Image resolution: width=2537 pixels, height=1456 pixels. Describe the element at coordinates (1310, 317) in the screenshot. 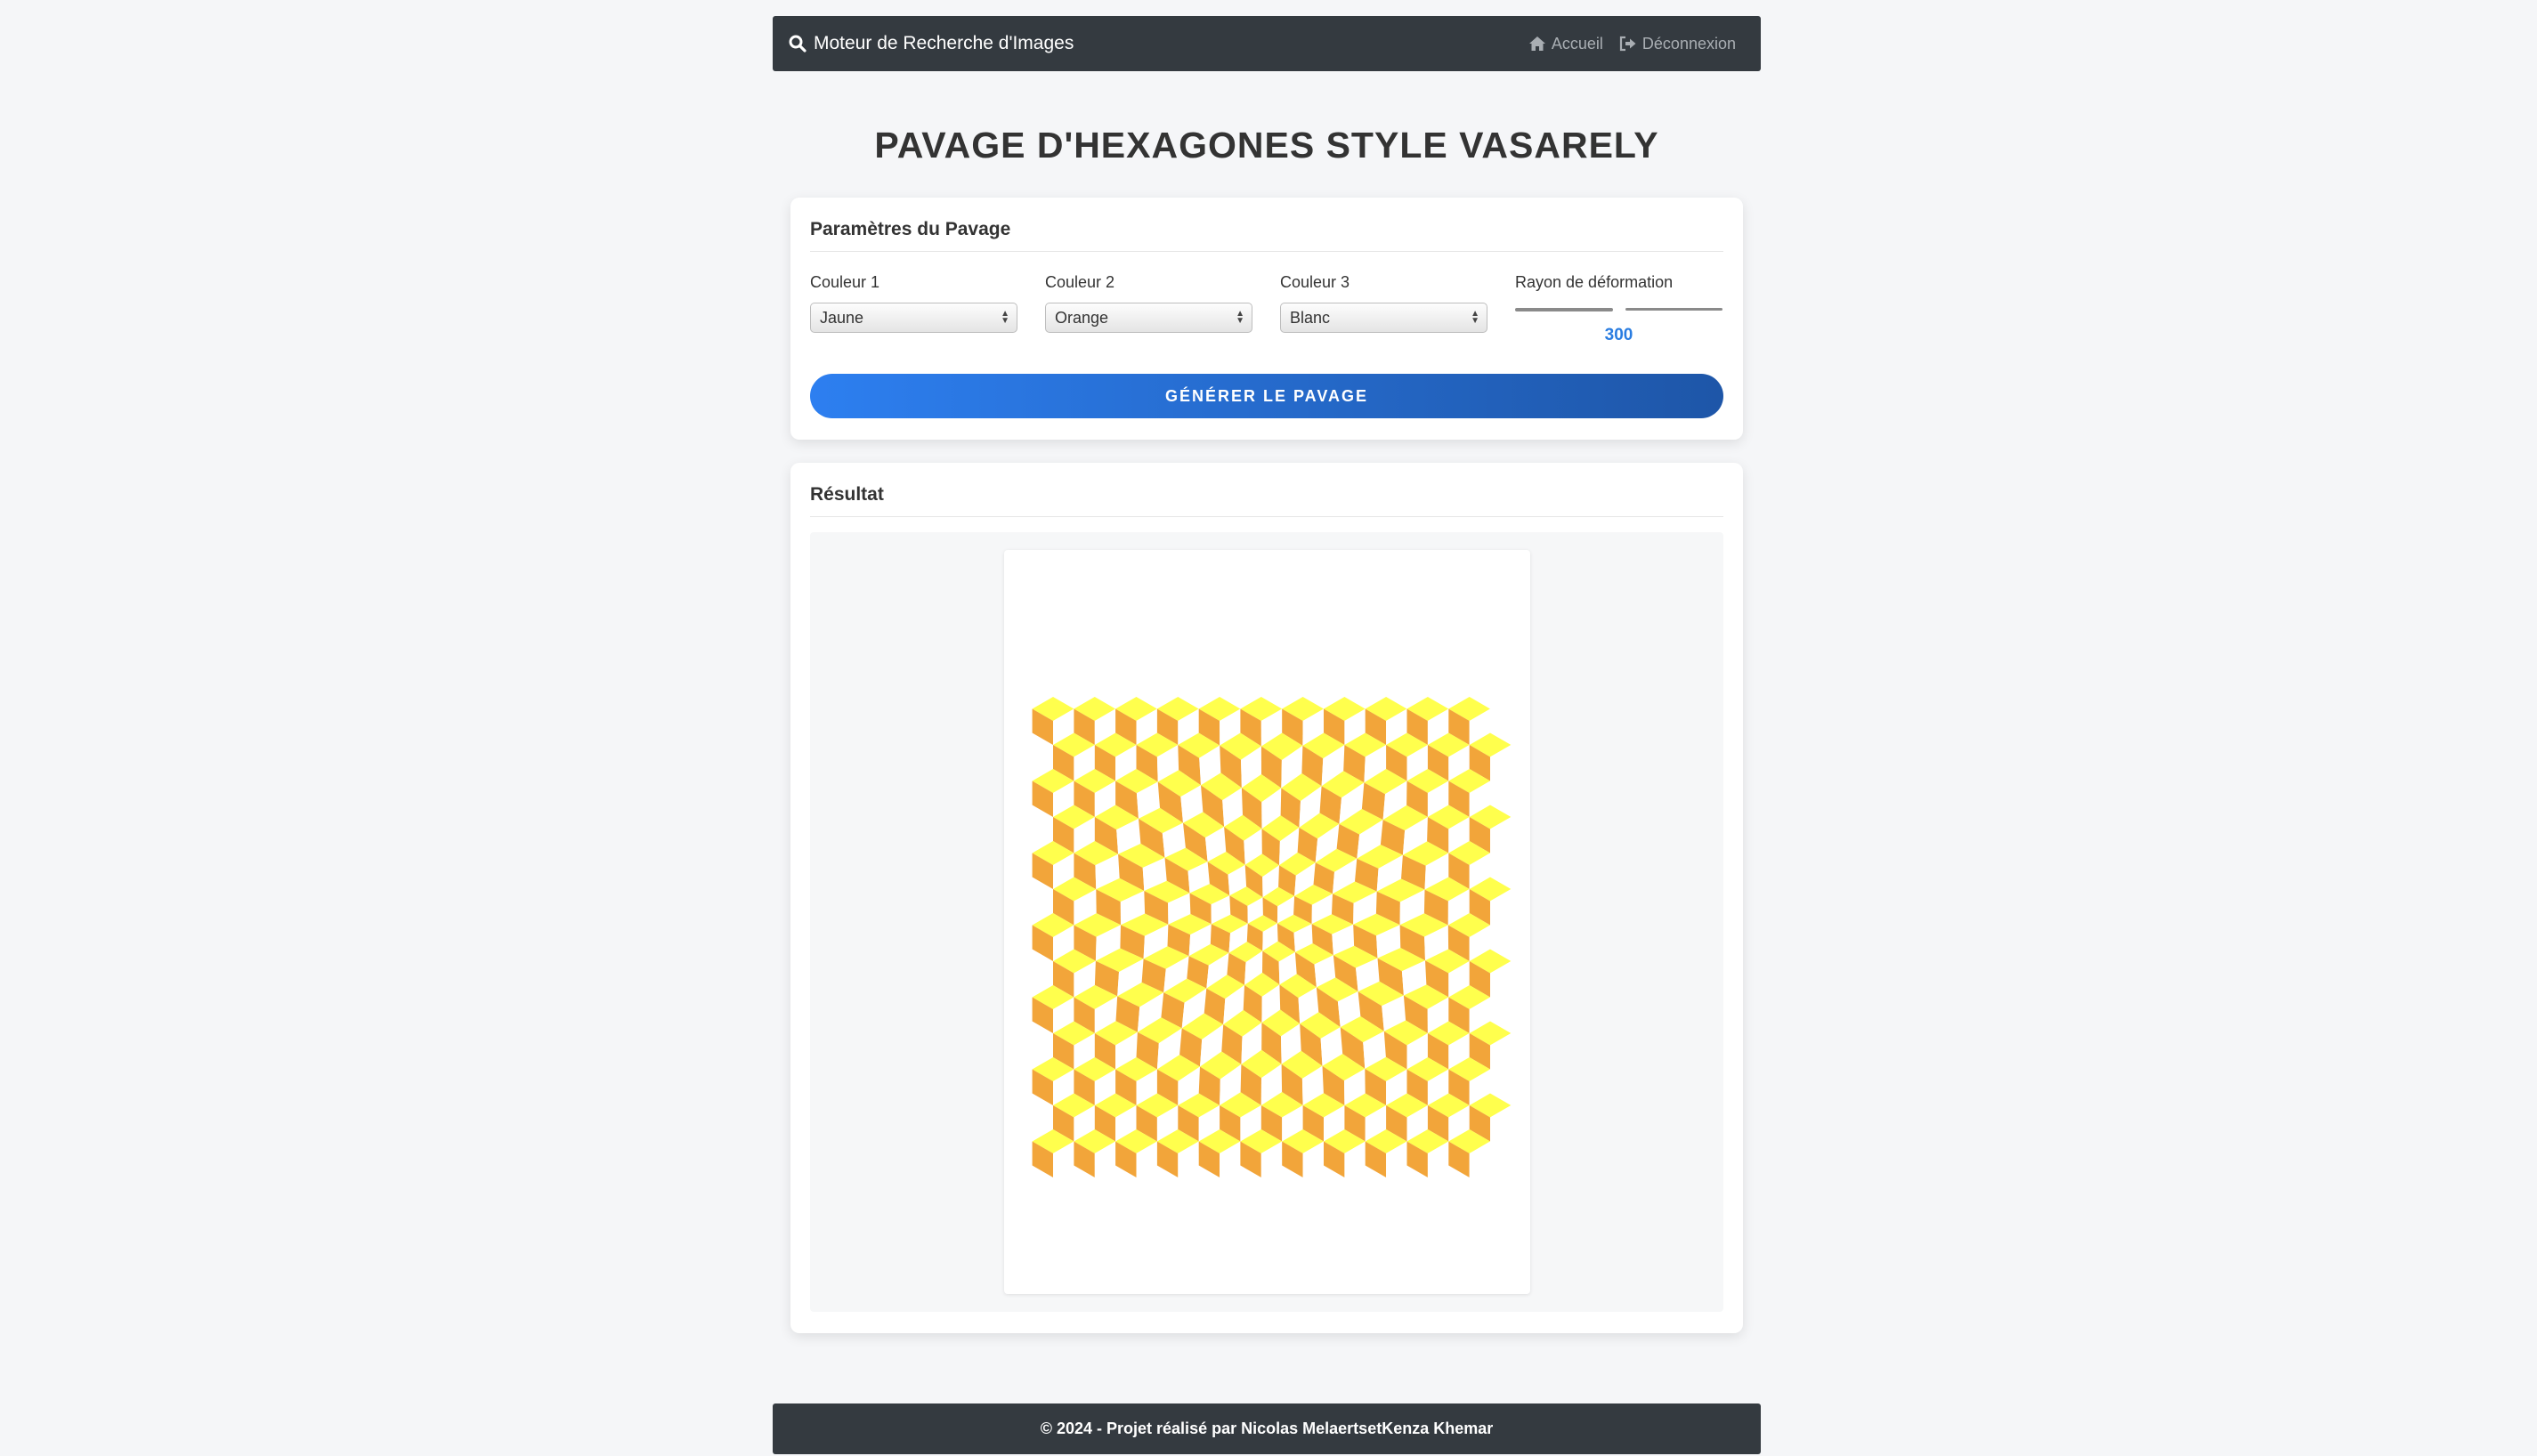

I see `color3-value: Blanc` at that location.